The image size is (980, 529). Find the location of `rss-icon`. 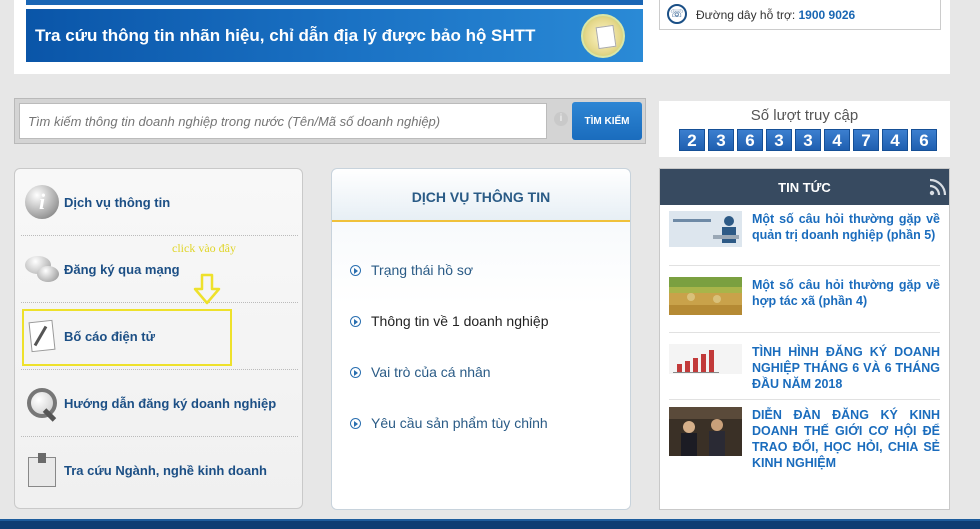

rss-icon is located at coordinates (938, 187).